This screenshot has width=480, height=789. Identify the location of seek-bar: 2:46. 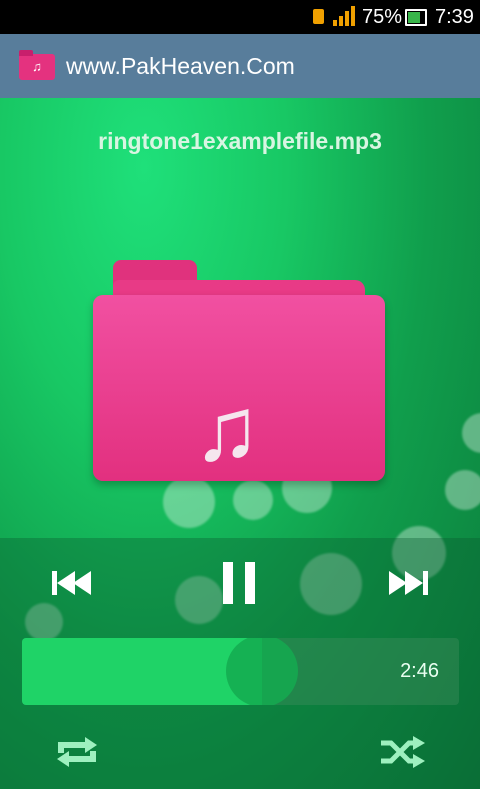
(240, 671).